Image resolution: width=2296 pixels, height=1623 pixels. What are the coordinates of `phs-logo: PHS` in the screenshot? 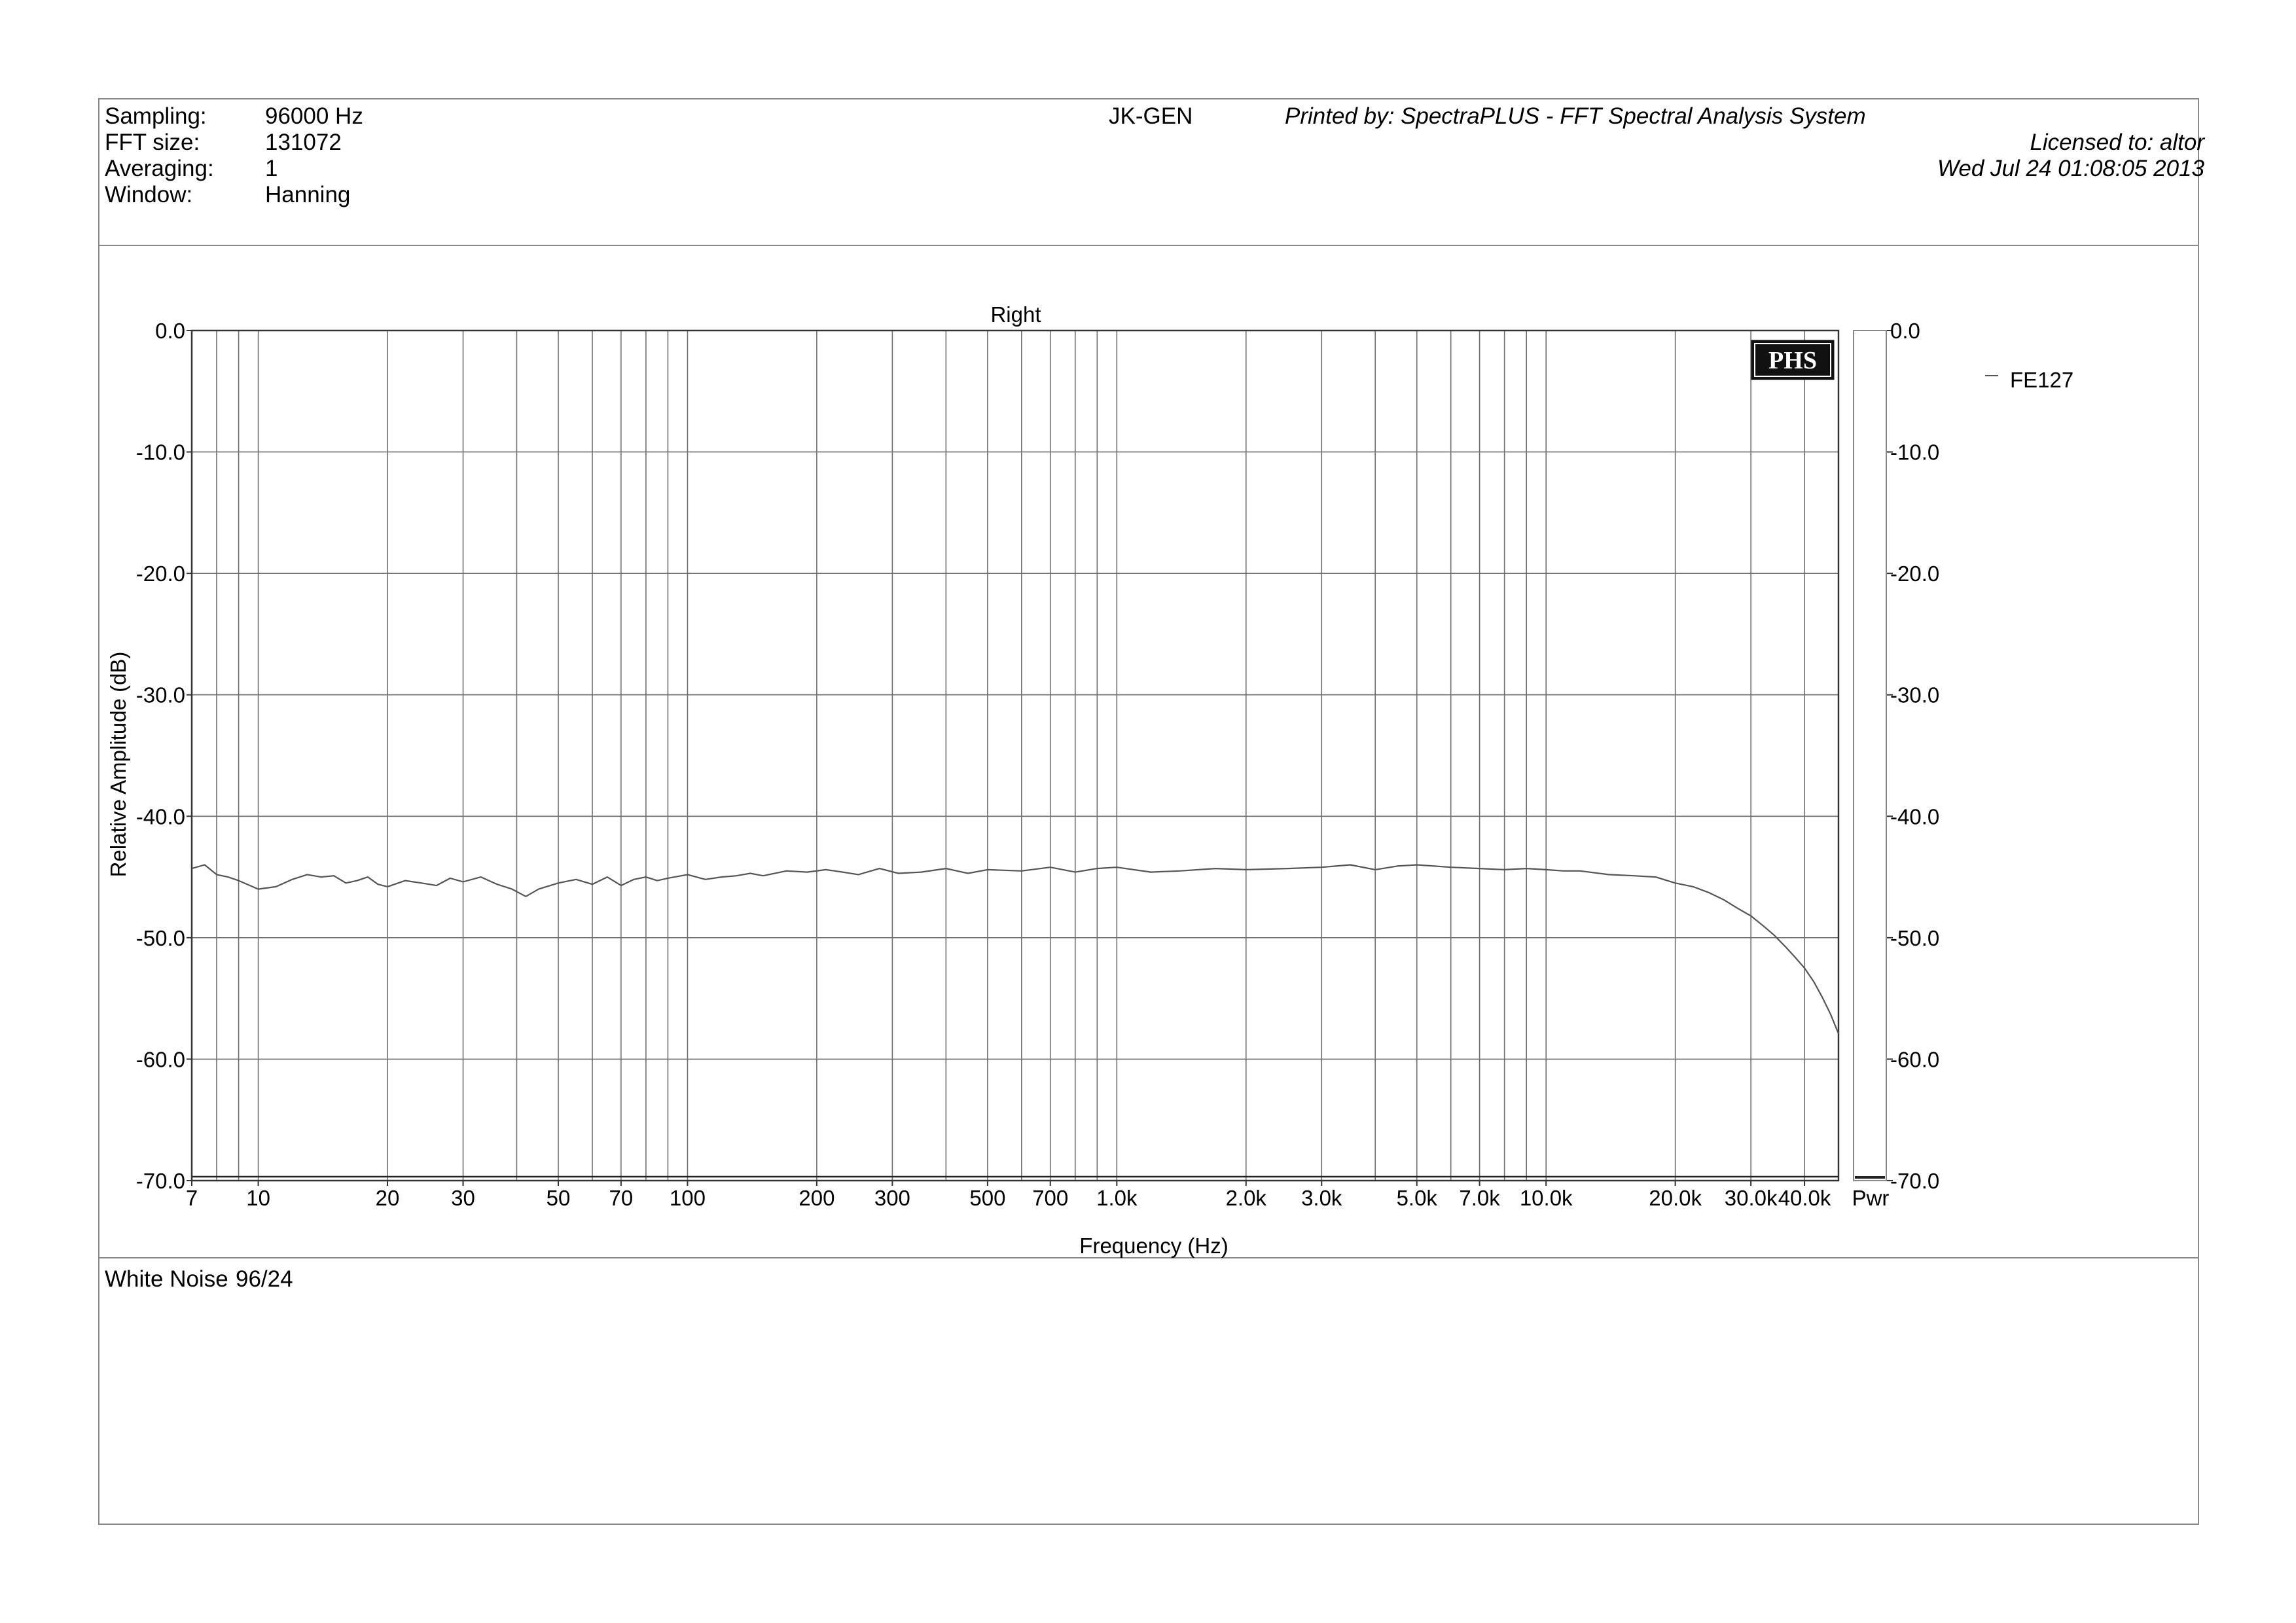 It's located at (1793, 360).